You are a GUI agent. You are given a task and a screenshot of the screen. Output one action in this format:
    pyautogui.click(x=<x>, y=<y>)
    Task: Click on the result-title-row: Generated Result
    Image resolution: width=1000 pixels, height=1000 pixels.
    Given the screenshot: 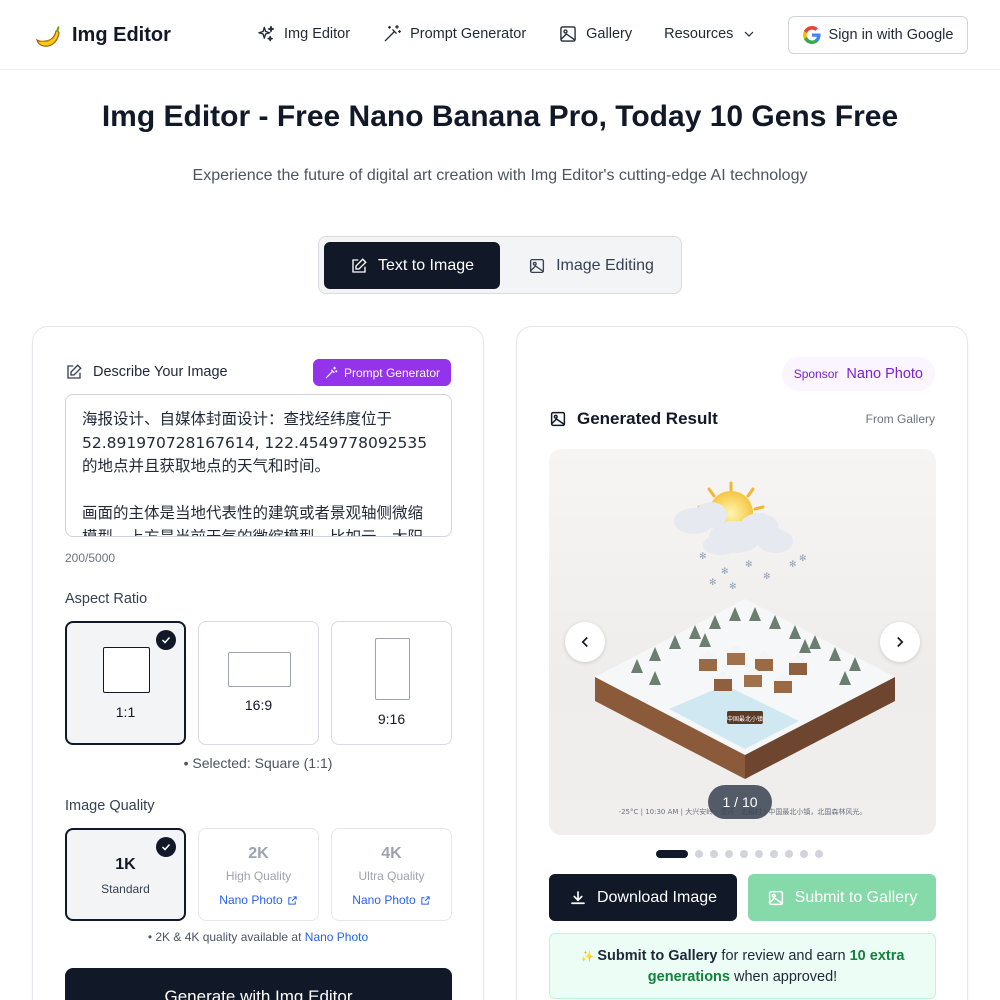 What is the action you would take?
    pyautogui.click(x=633, y=419)
    